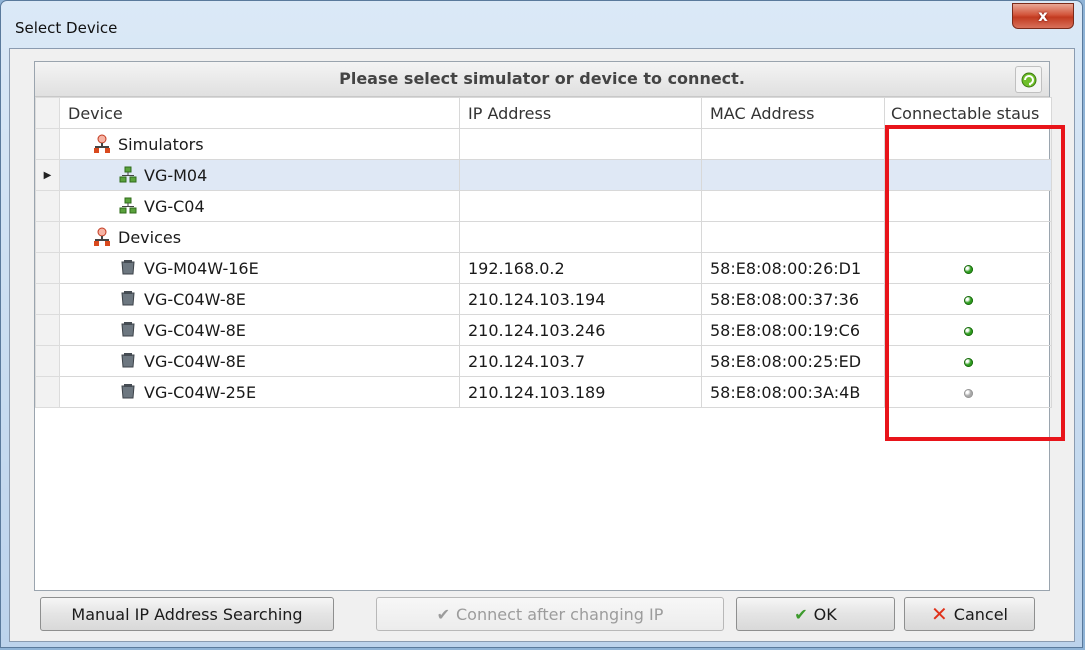 This screenshot has width=1085, height=650. I want to click on refresh-icon, so click(1028, 79).